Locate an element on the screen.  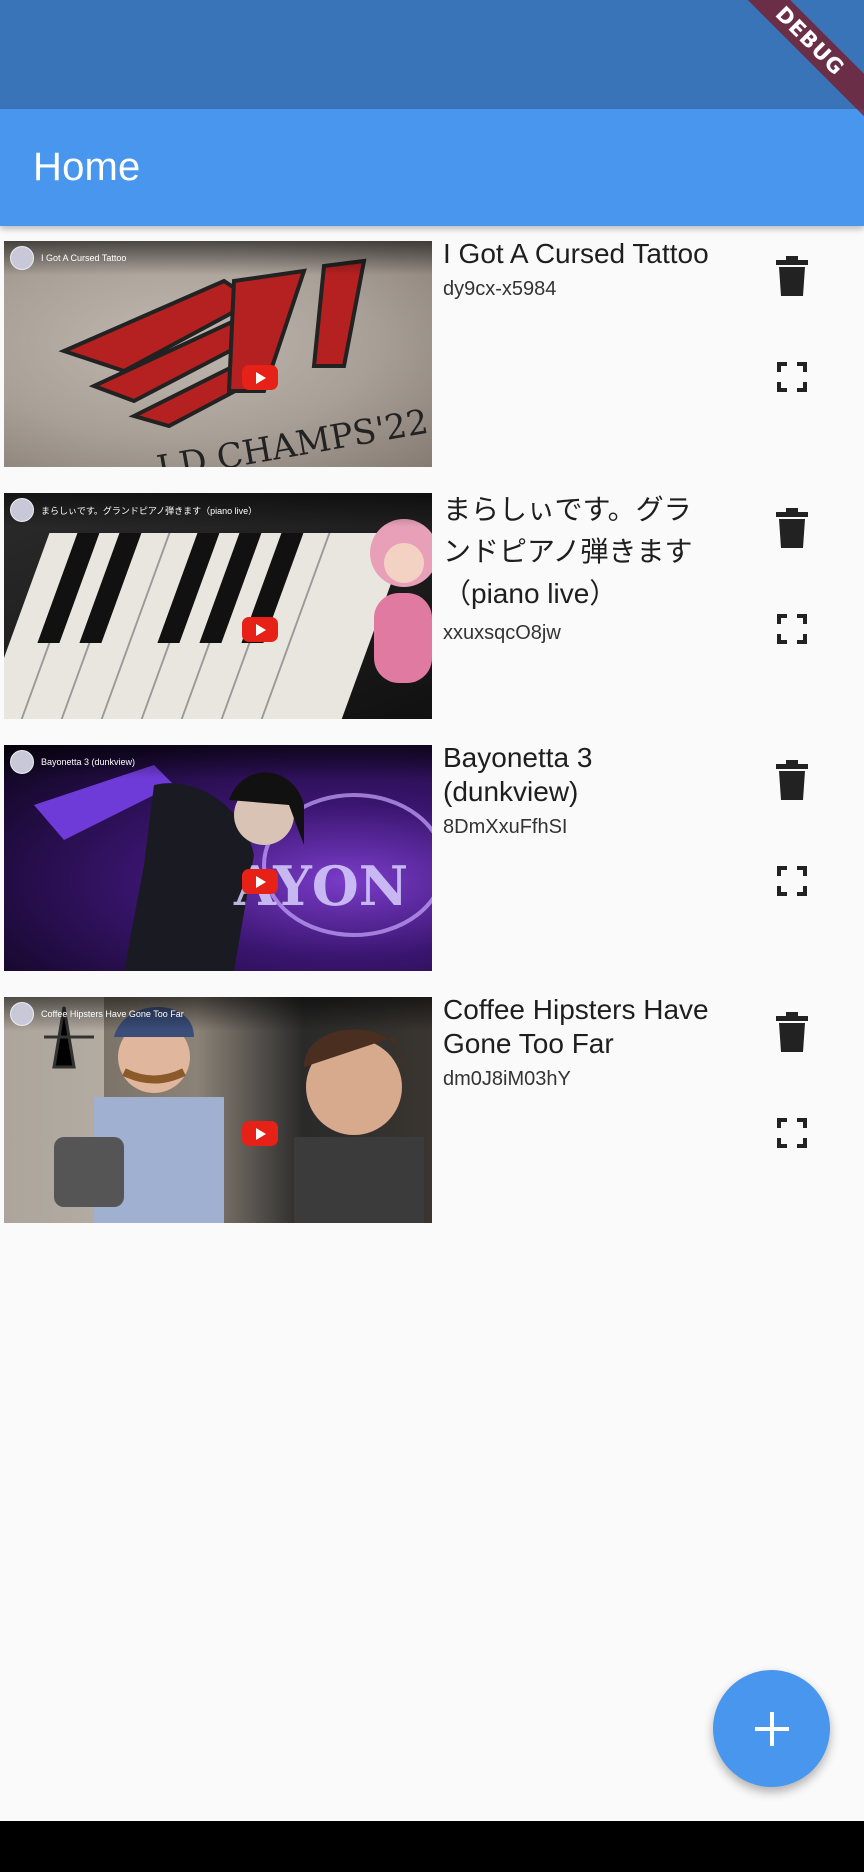
app-bar: Home is located at coordinates (432, 167).